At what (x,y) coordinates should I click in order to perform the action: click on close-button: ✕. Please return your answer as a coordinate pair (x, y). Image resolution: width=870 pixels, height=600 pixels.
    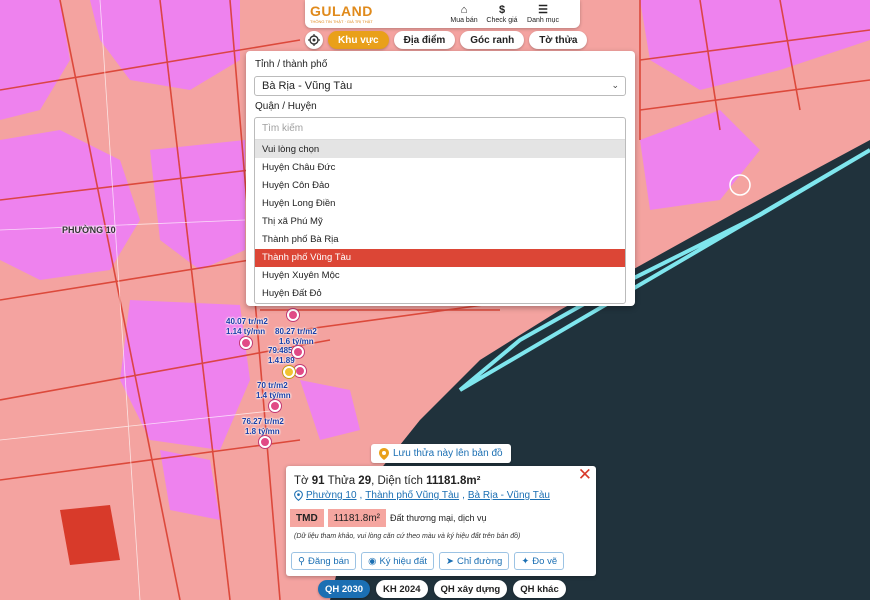
    Looking at the image, I should click on (585, 474).